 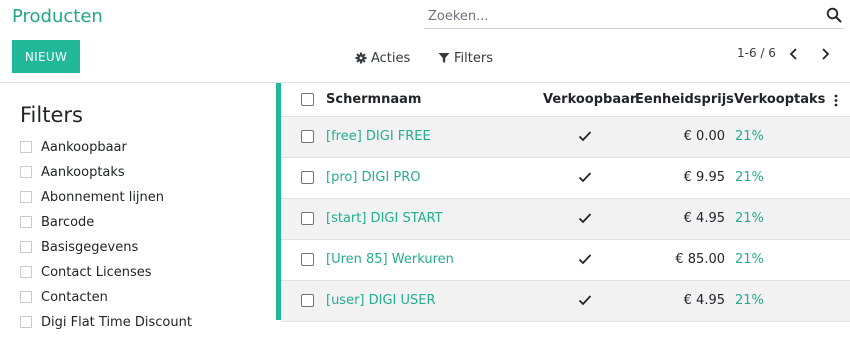 I want to click on filters-button: Filters, so click(x=465, y=58).